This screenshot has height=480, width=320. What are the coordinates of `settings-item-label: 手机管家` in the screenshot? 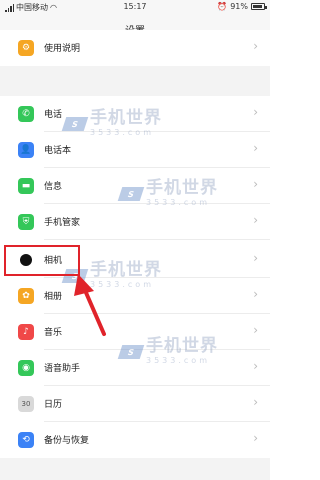 It's located at (62, 223).